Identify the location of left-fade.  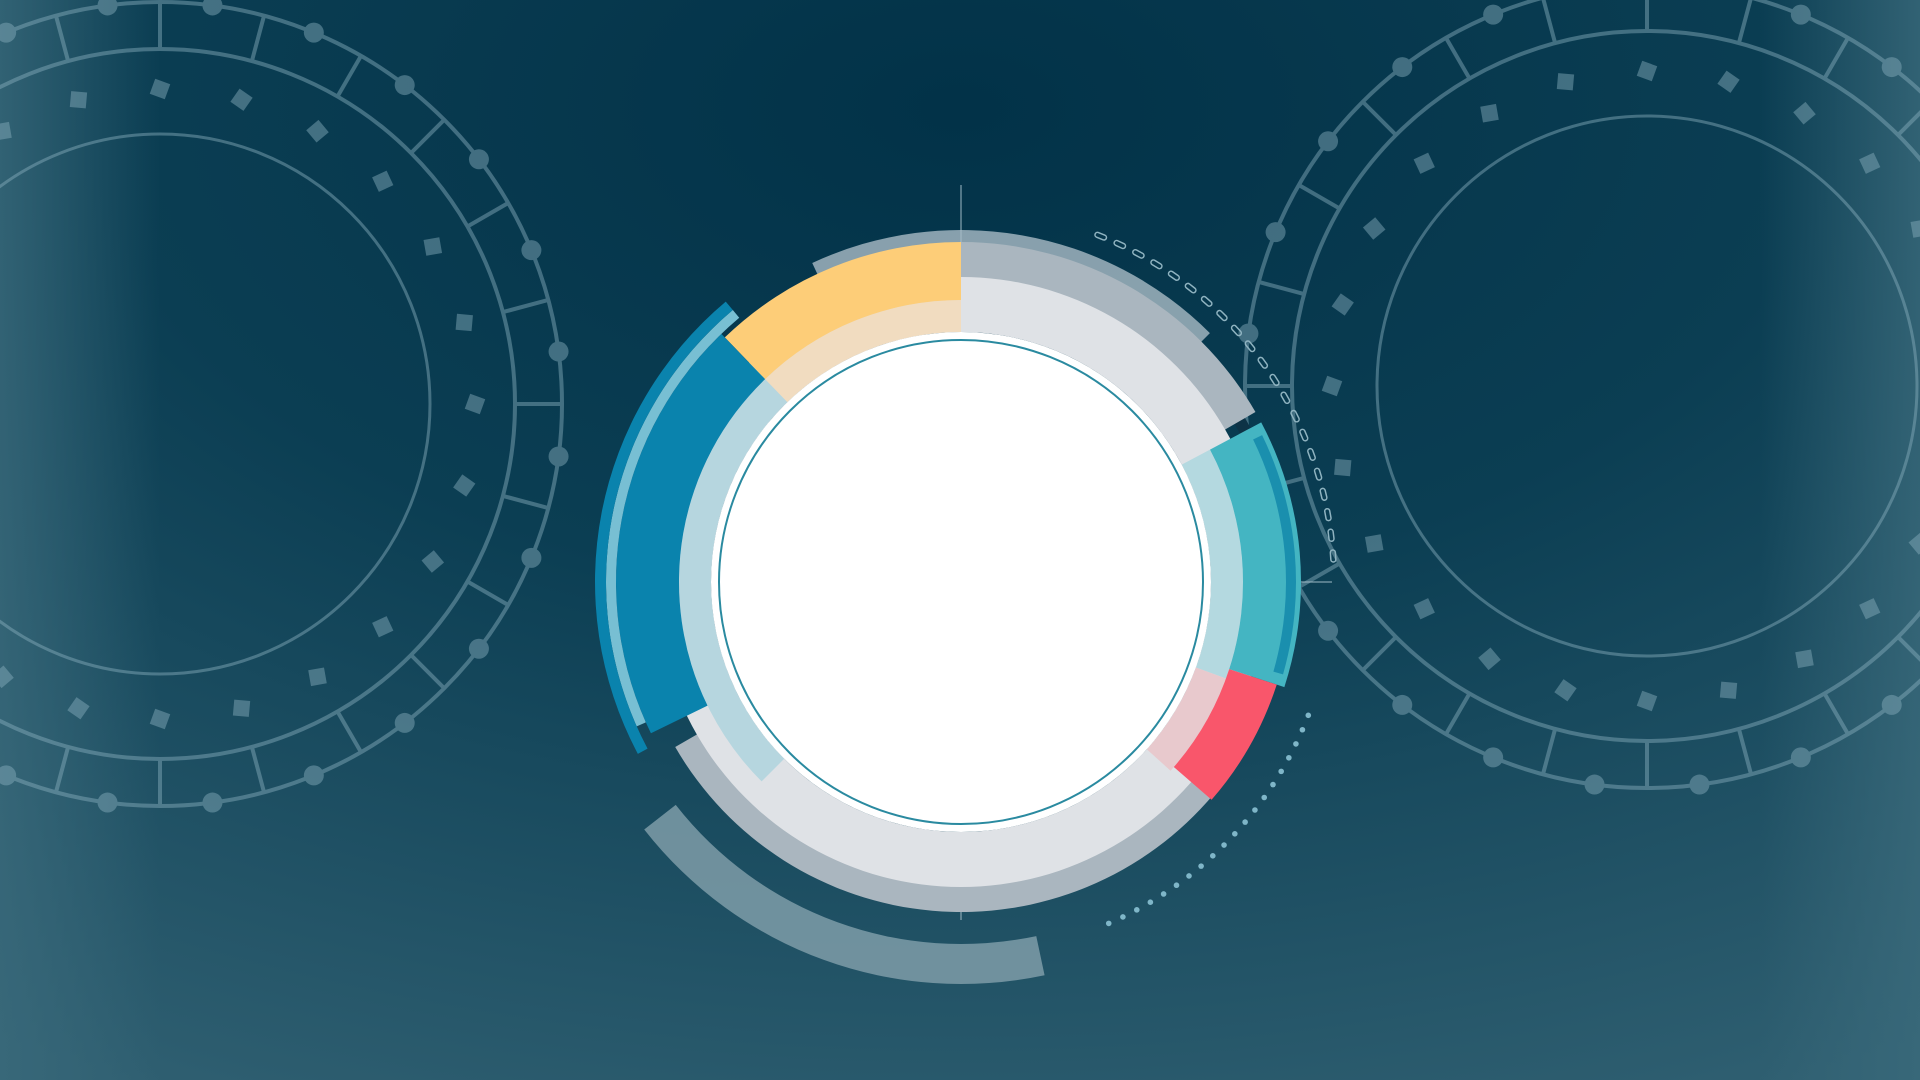
(80, 540).